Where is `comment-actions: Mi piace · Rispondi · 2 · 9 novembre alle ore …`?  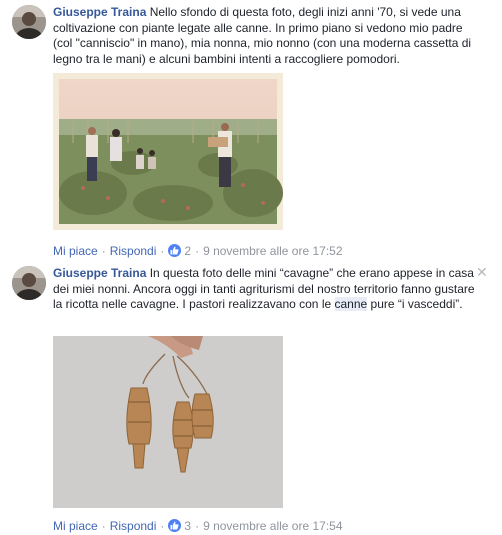
comment-actions: Mi piace · Rispondi · 2 · 9 novembre alle ore … is located at coordinates (198, 251).